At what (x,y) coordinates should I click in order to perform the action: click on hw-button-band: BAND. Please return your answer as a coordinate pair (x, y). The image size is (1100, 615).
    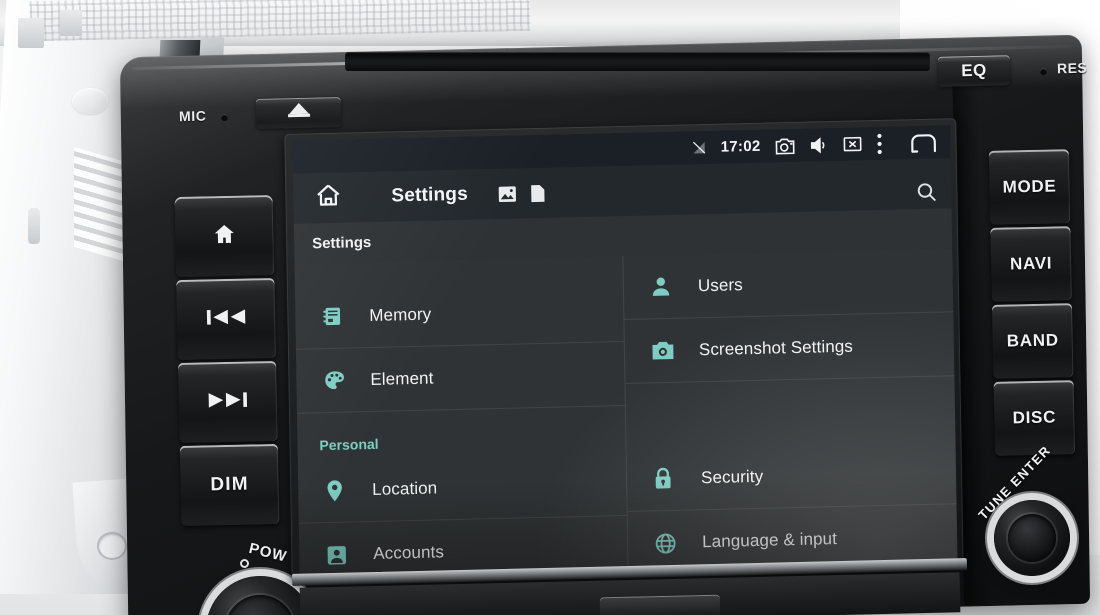
    Looking at the image, I should click on (1032, 341).